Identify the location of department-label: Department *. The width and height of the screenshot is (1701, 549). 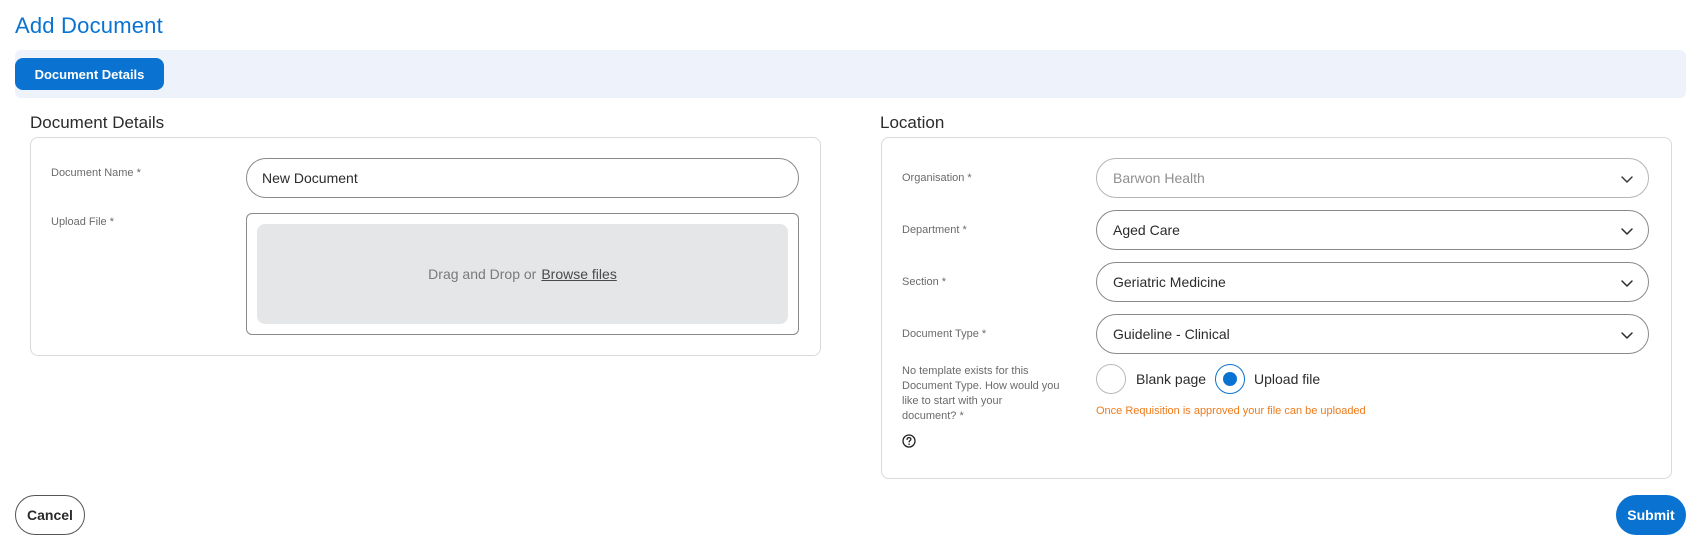
(934, 230).